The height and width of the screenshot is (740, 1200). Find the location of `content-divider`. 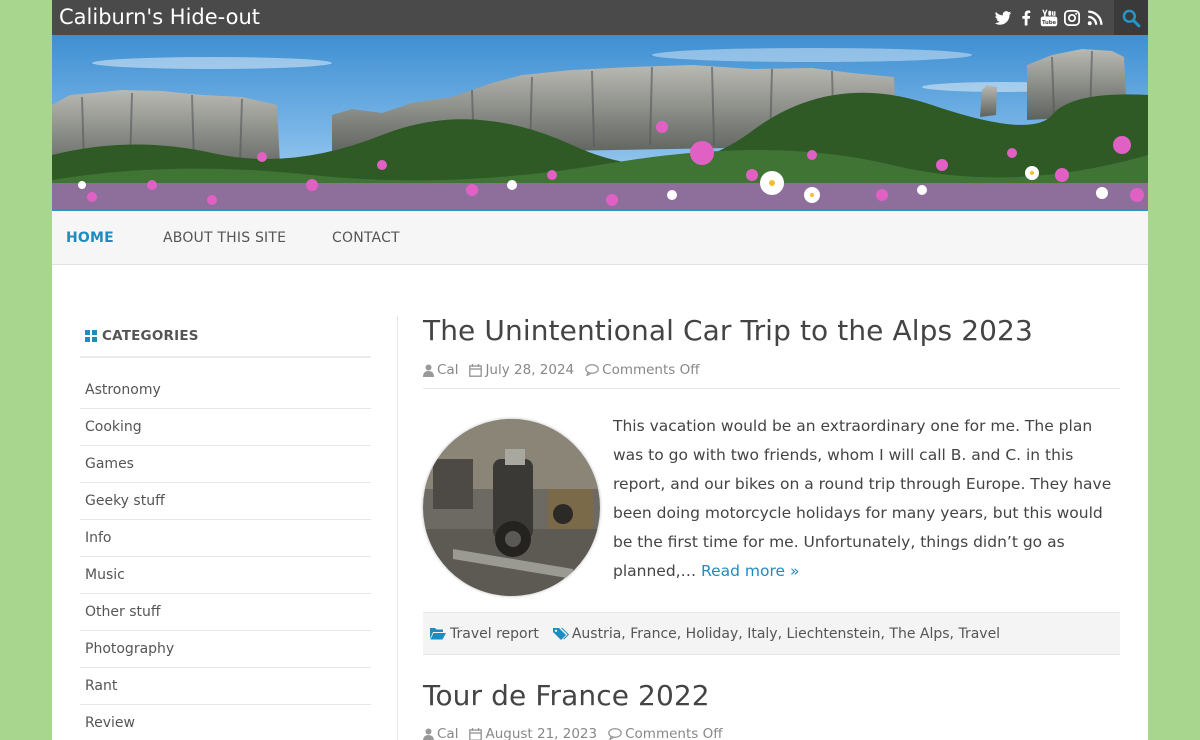

content-divider is located at coordinates (397, 528).